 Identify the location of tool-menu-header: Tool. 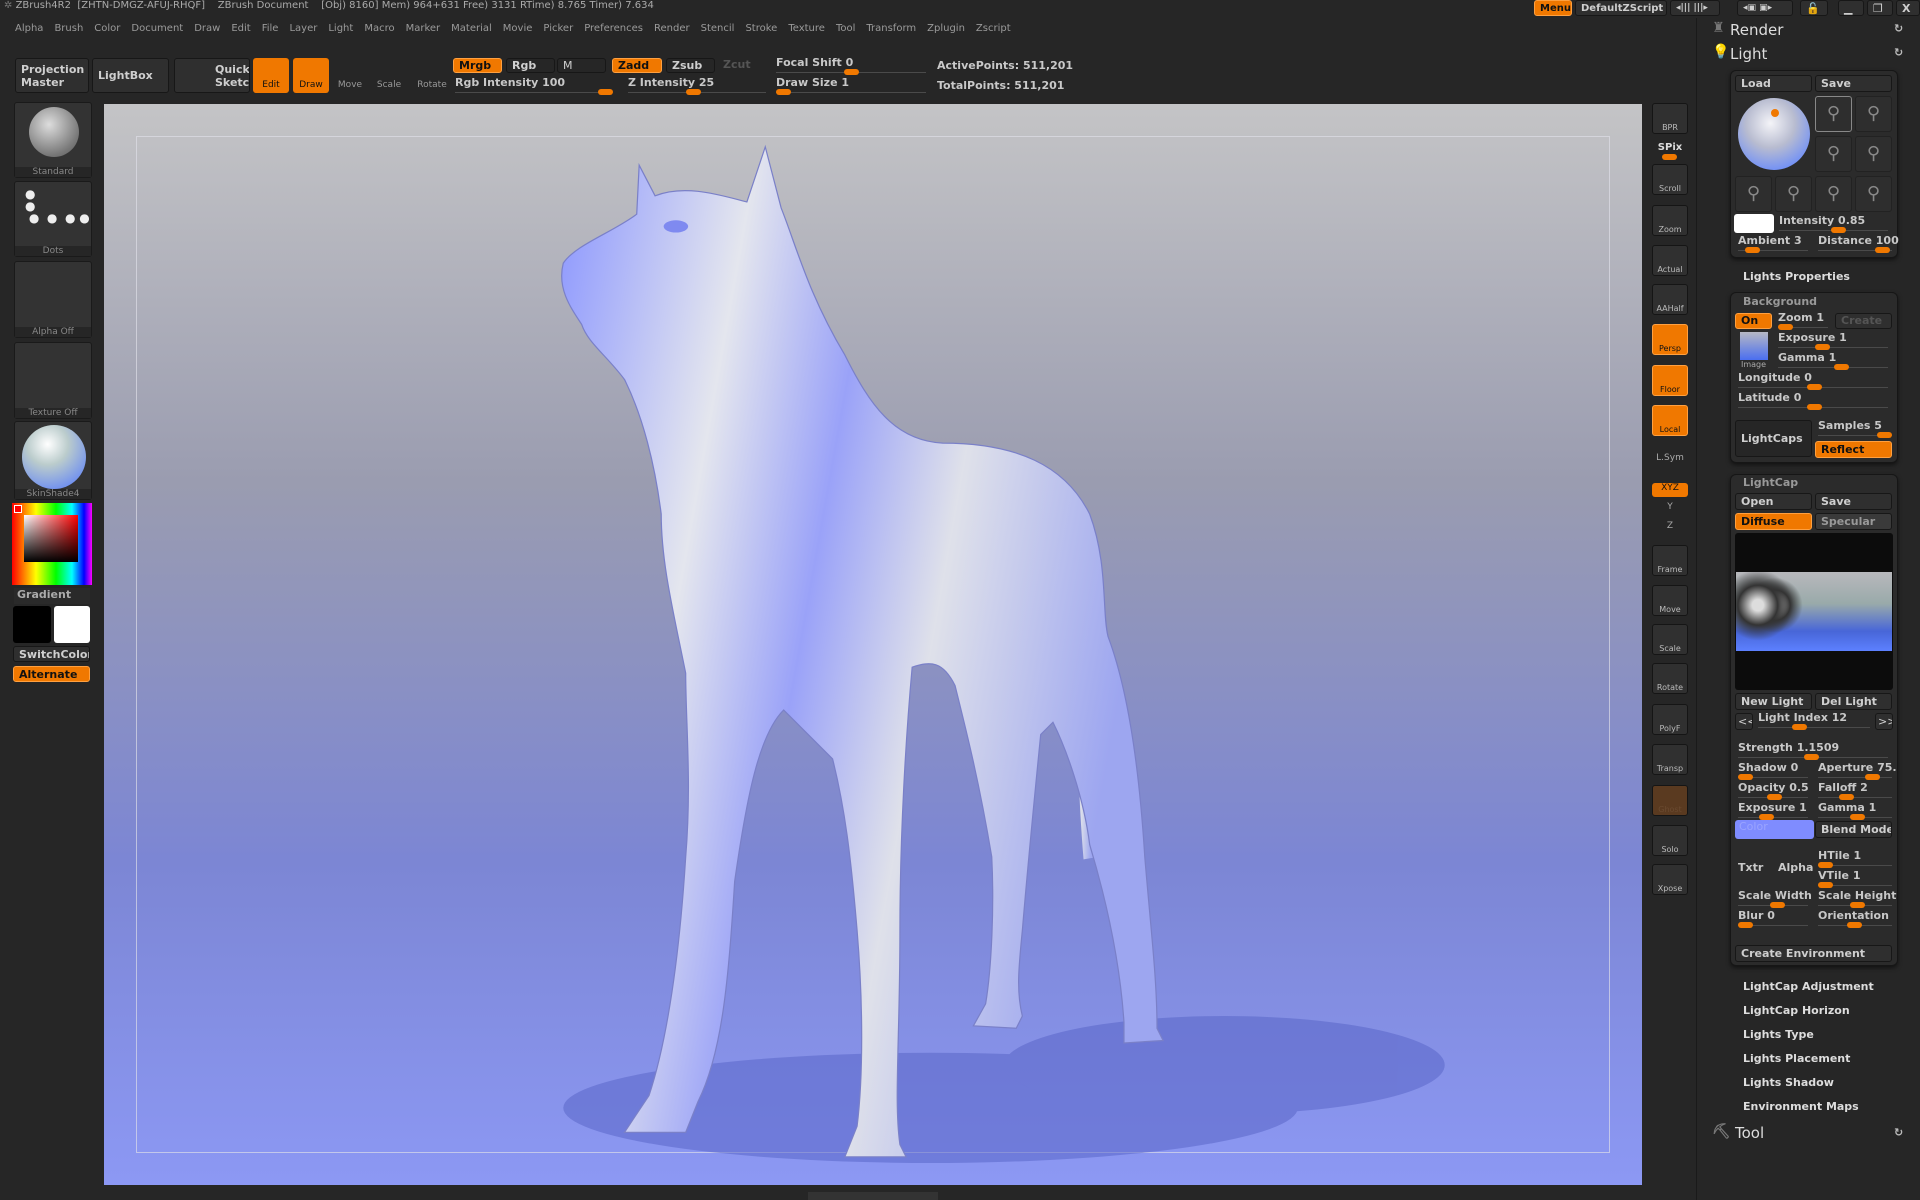
(1749, 1133).